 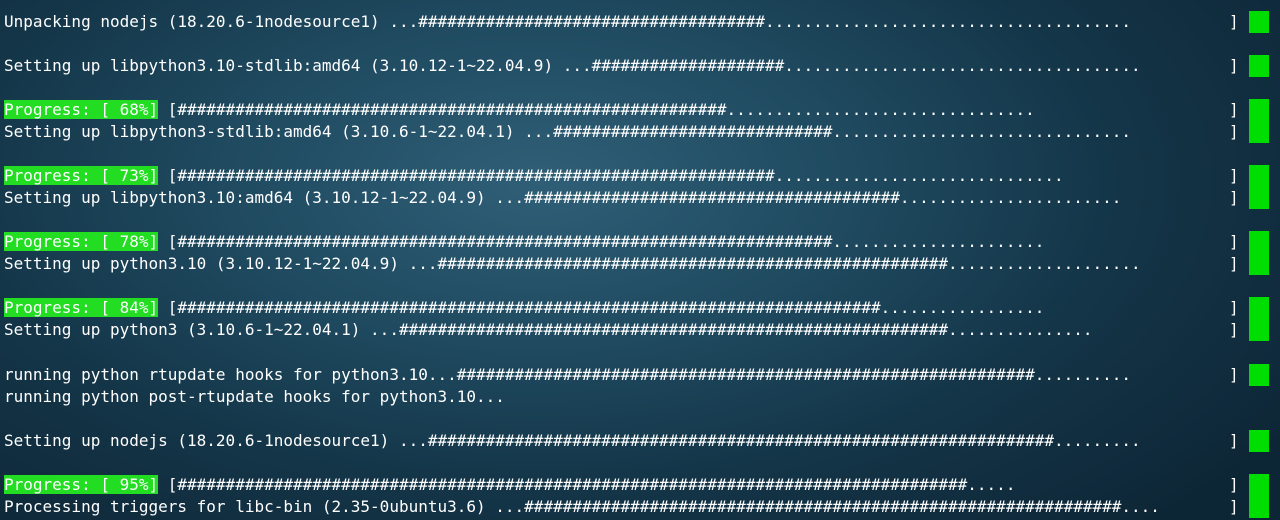 I want to click on progress-label: Progress: [ 95%], so click(x=81, y=484).